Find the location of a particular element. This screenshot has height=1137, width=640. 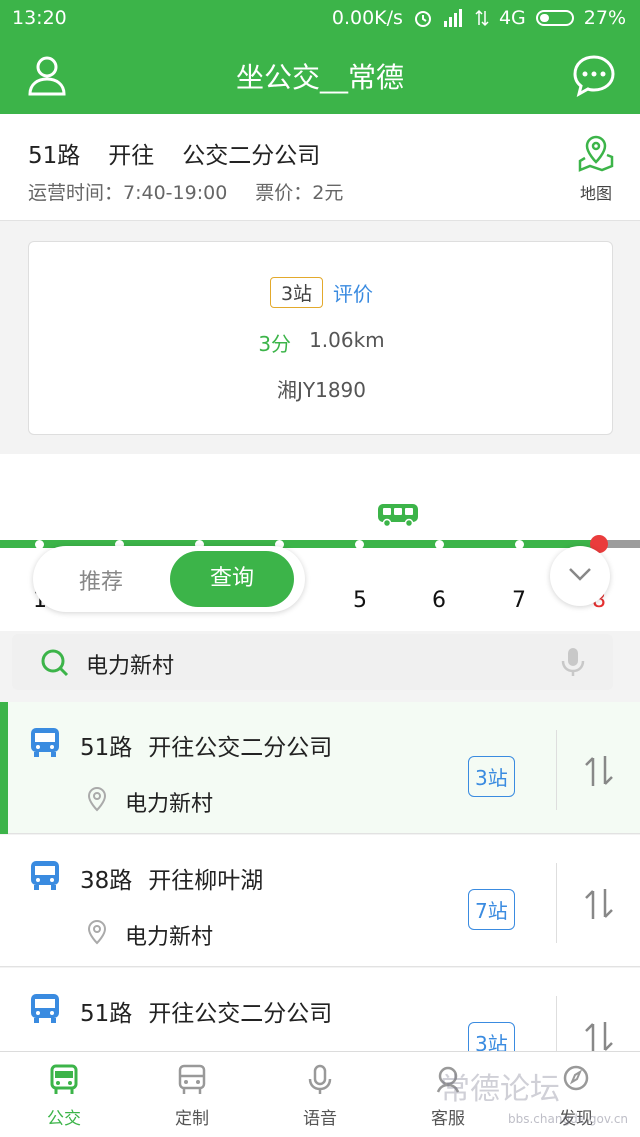

bus-card-row1: 3站 评价 is located at coordinates (321, 292).